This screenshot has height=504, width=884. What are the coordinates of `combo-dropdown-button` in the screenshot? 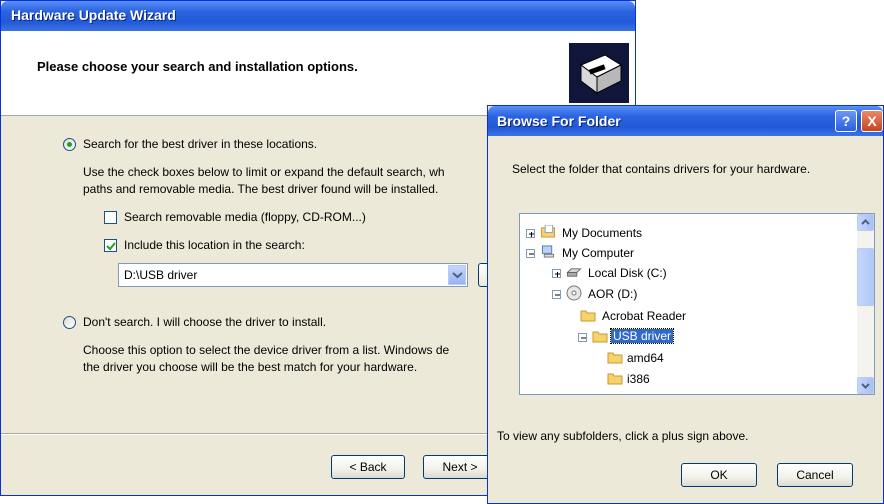 It's located at (457, 275).